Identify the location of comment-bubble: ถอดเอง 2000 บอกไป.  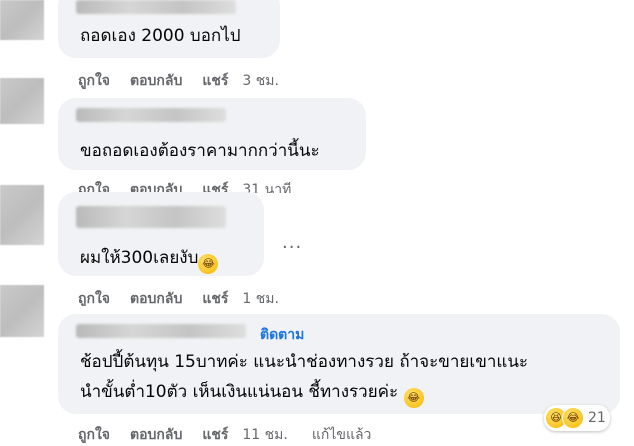
(169, 29).